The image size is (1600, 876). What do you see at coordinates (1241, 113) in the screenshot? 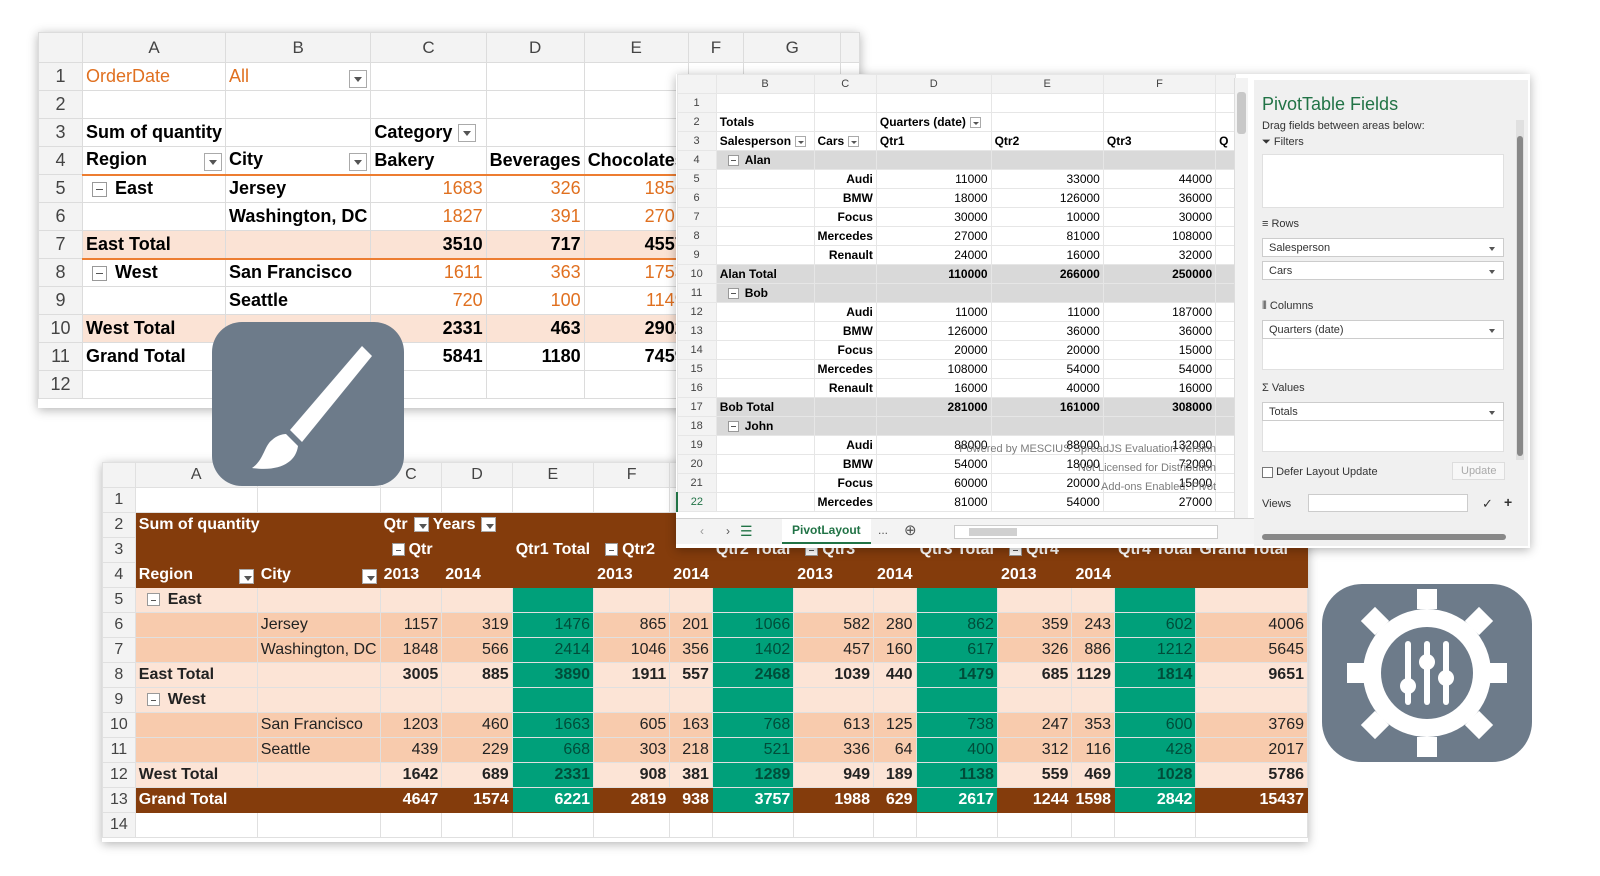
I see `scroll-thumb` at bounding box center [1241, 113].